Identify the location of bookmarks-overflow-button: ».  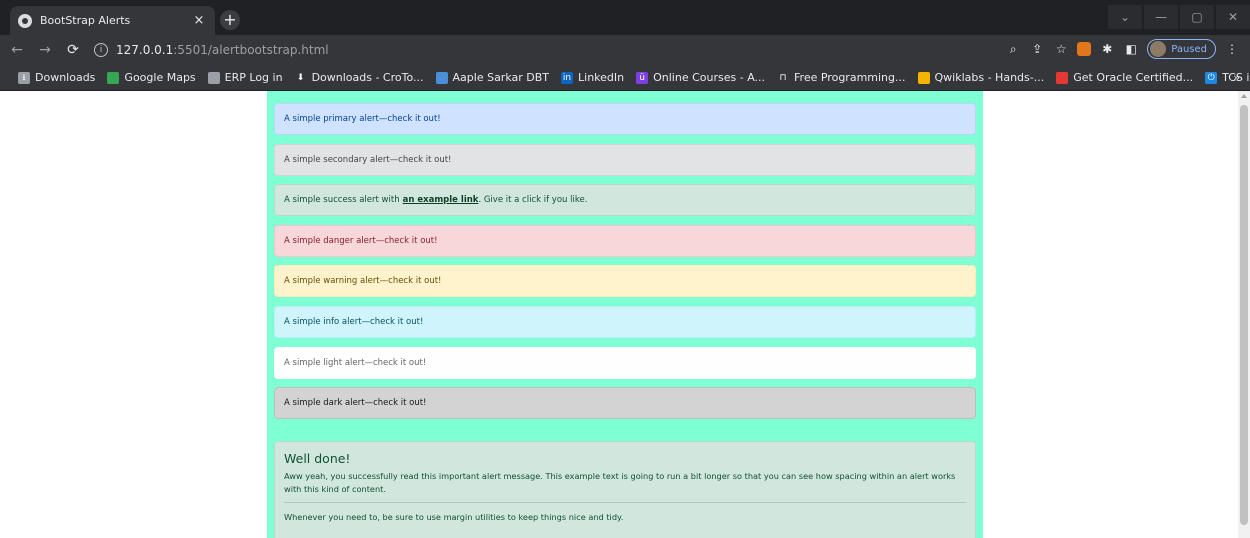
(1236, 77).